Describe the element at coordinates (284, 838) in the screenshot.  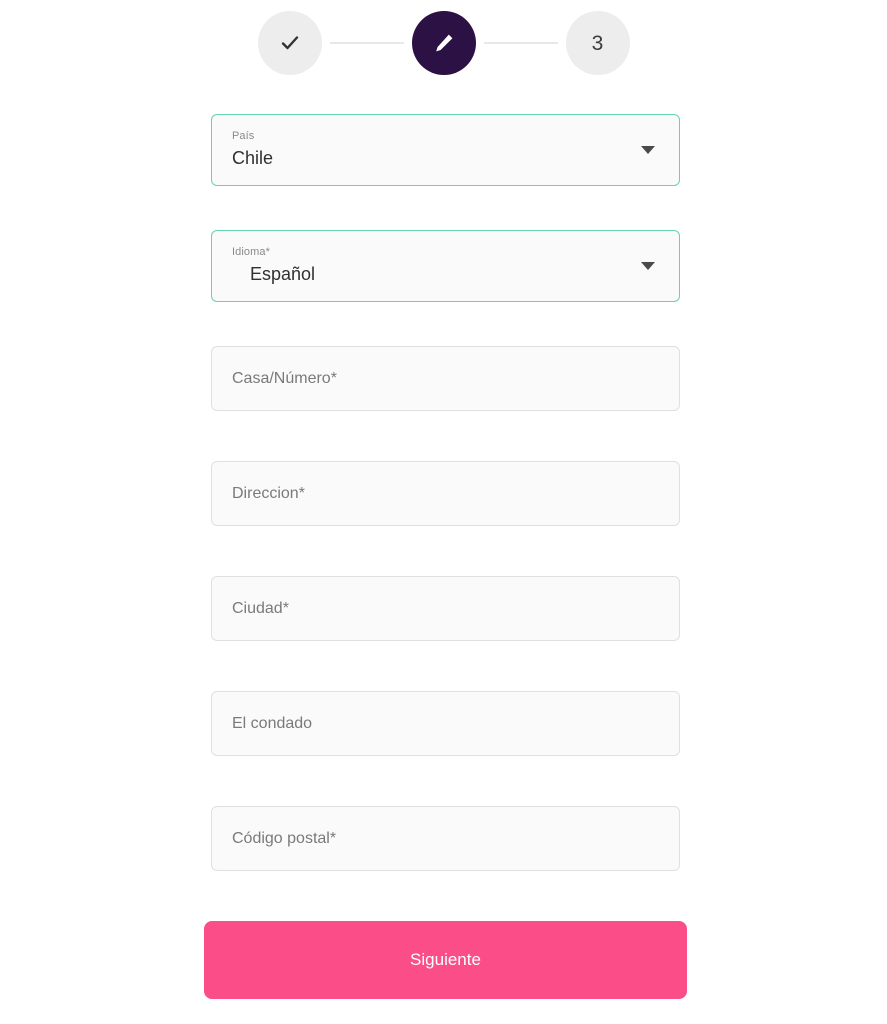
I see `postal-code-placeholder: Código postal*` at that location.